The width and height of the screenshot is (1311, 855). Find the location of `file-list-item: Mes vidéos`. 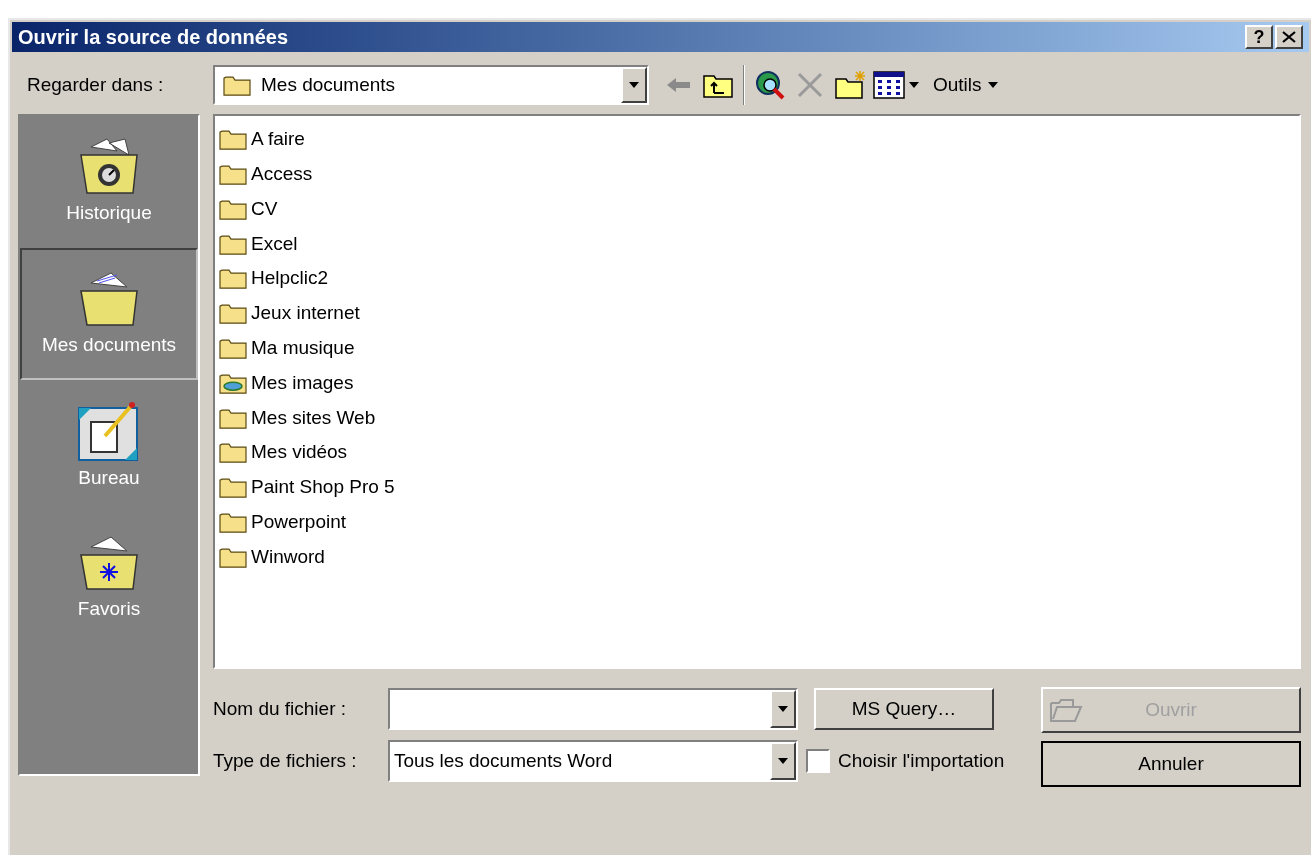

file-list-item: Mes vidéos is located at coordinates (759, 452).